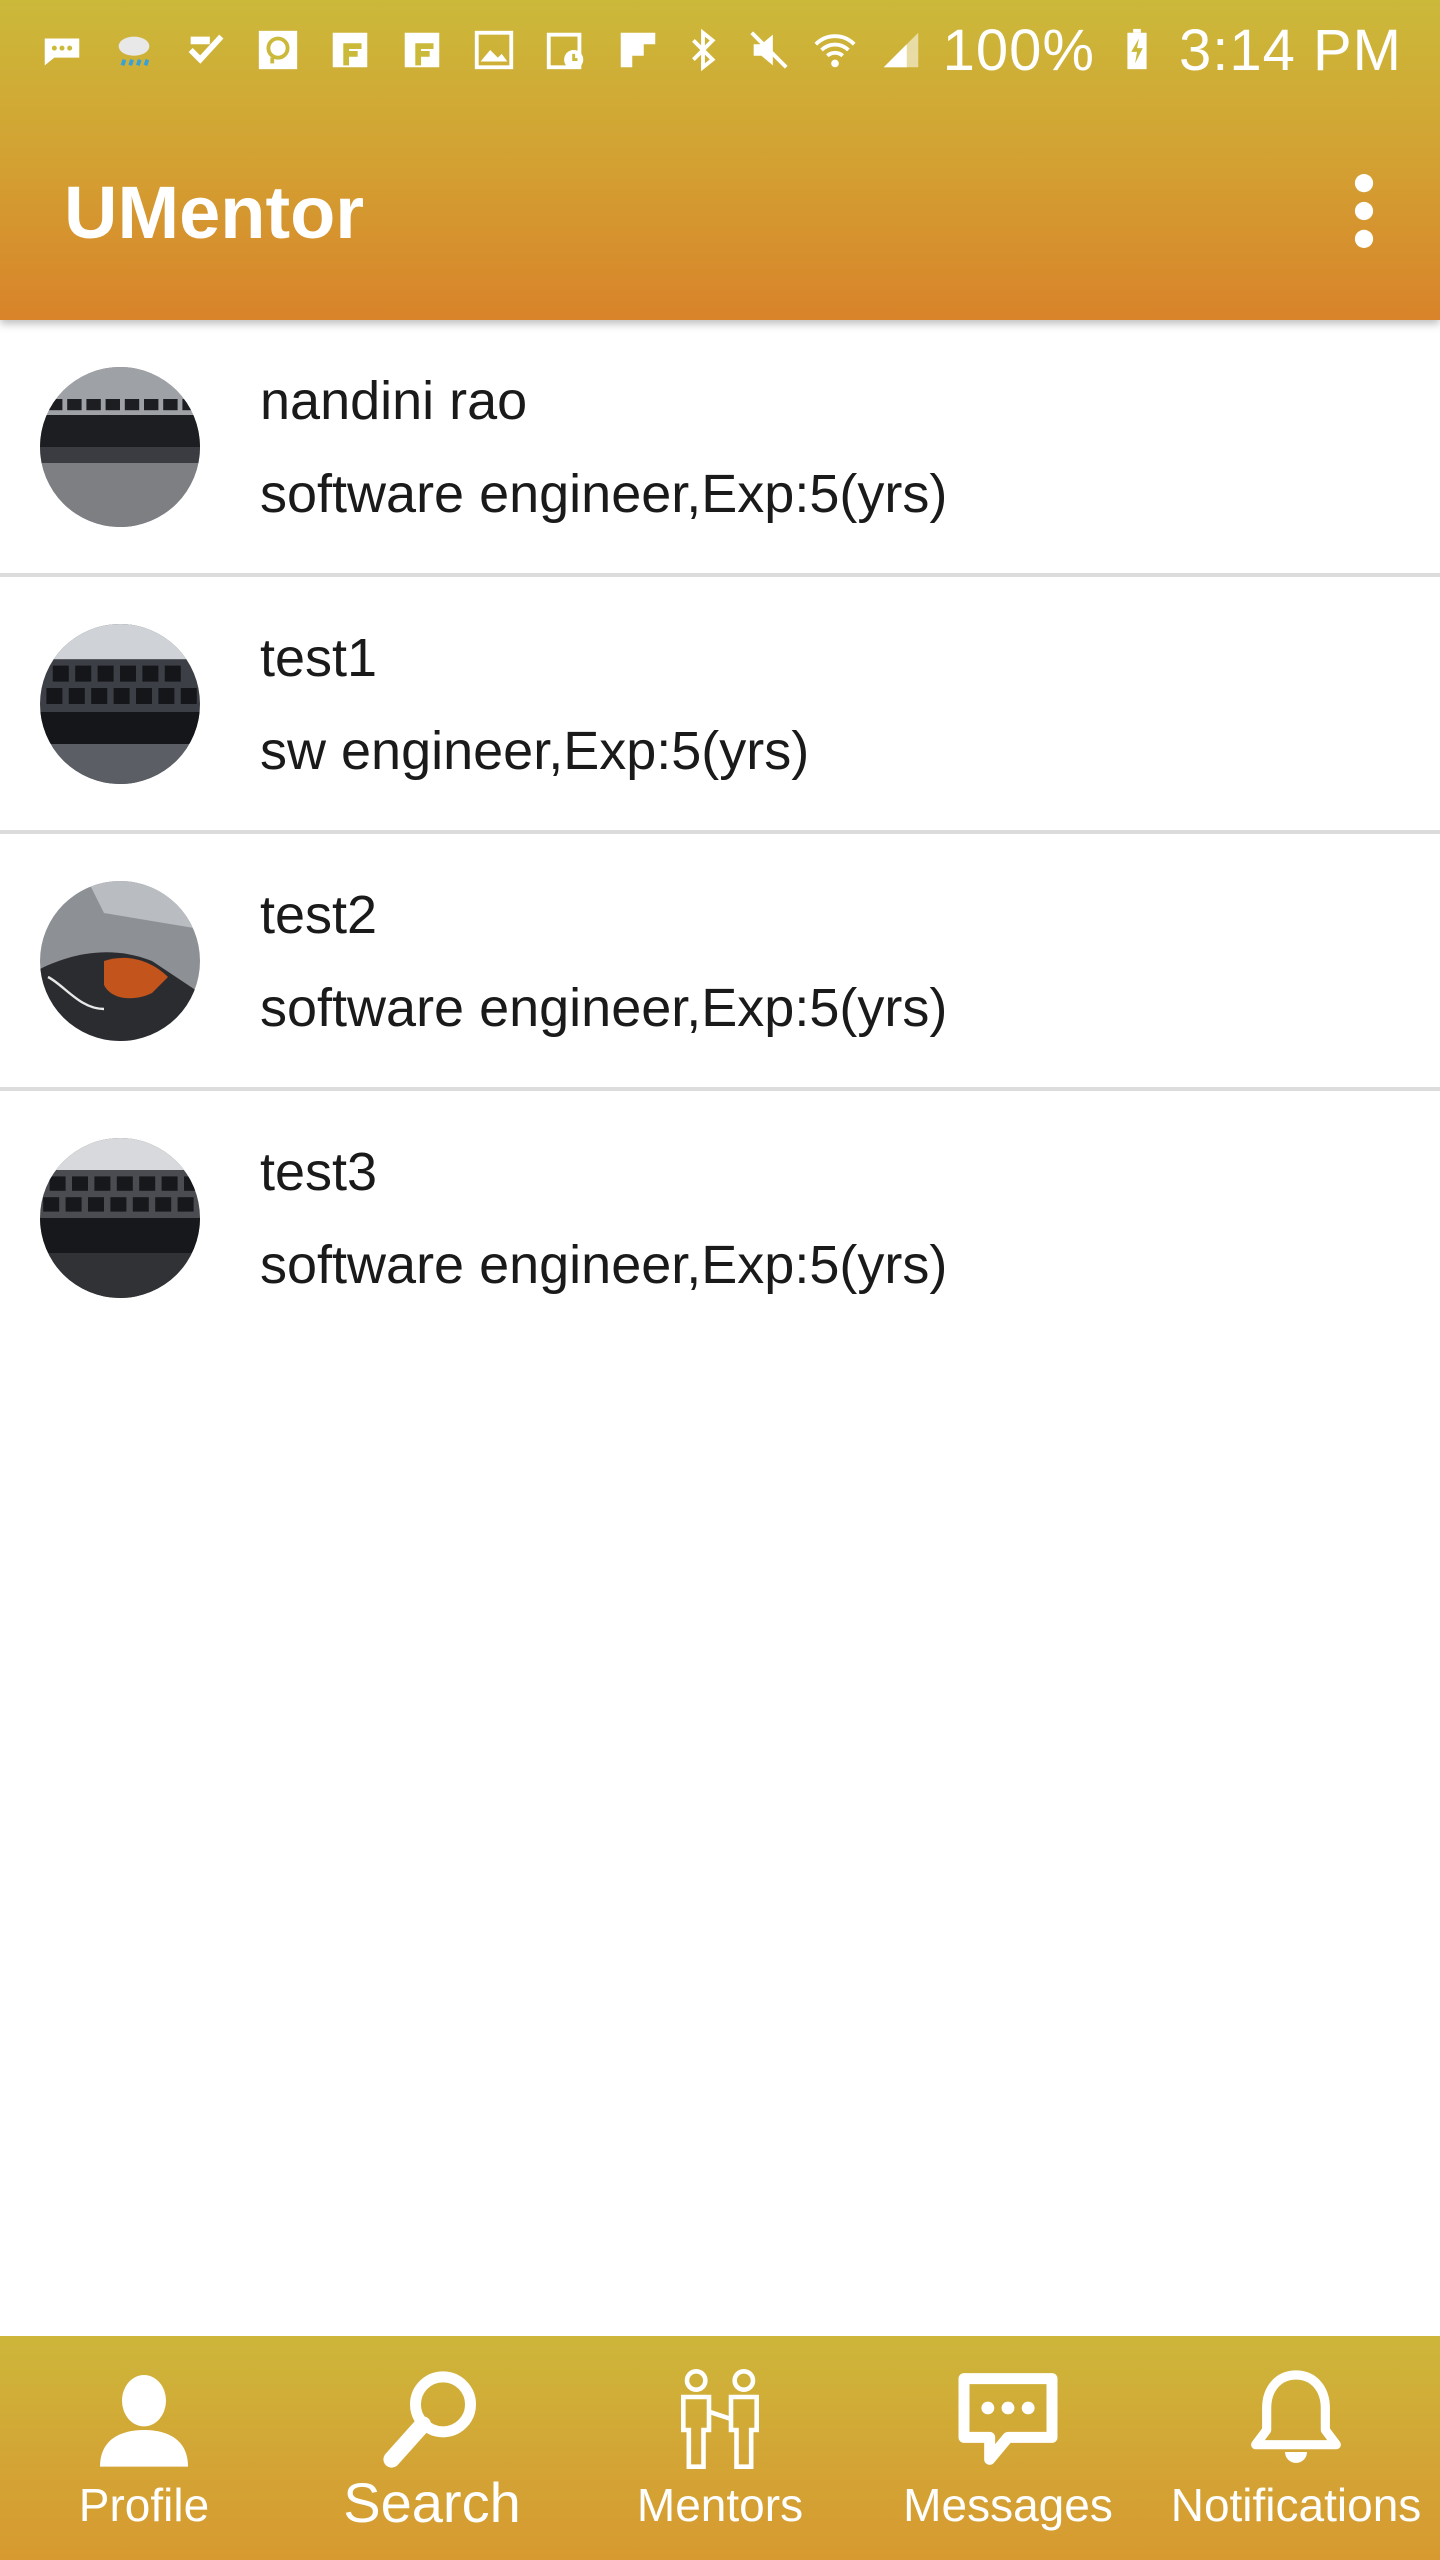  Describe the element at coordinates (769, 50) in the screenshot. I see `mute-icon` at that location.